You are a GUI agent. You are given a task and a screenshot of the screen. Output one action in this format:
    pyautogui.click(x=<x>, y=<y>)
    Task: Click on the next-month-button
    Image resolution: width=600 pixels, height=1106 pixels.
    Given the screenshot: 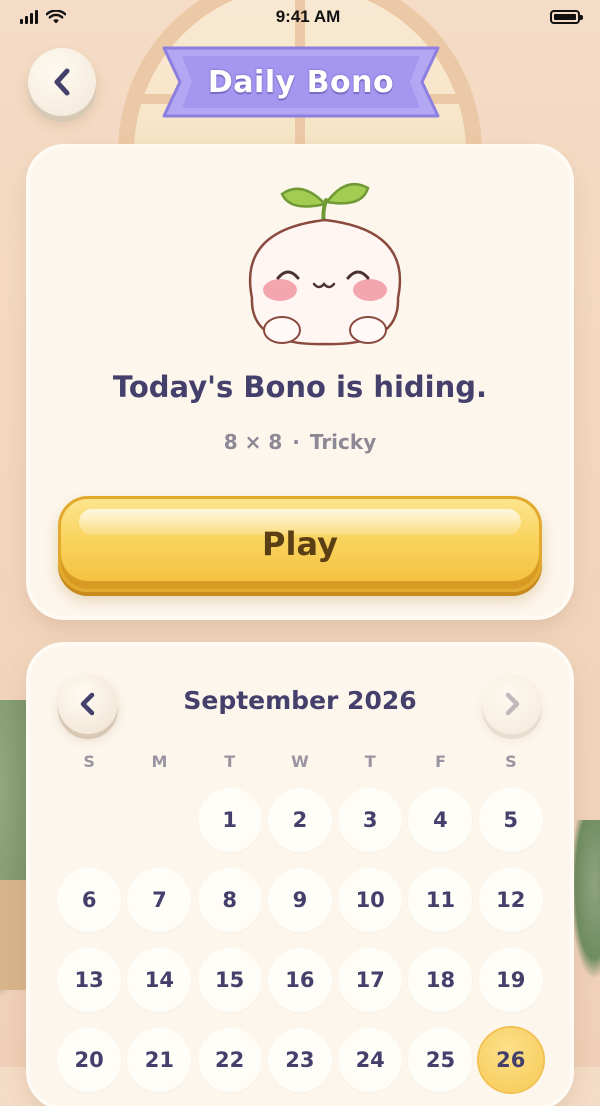 What is the action you would take?
    pyautogui.click(x=512, y=704)
    